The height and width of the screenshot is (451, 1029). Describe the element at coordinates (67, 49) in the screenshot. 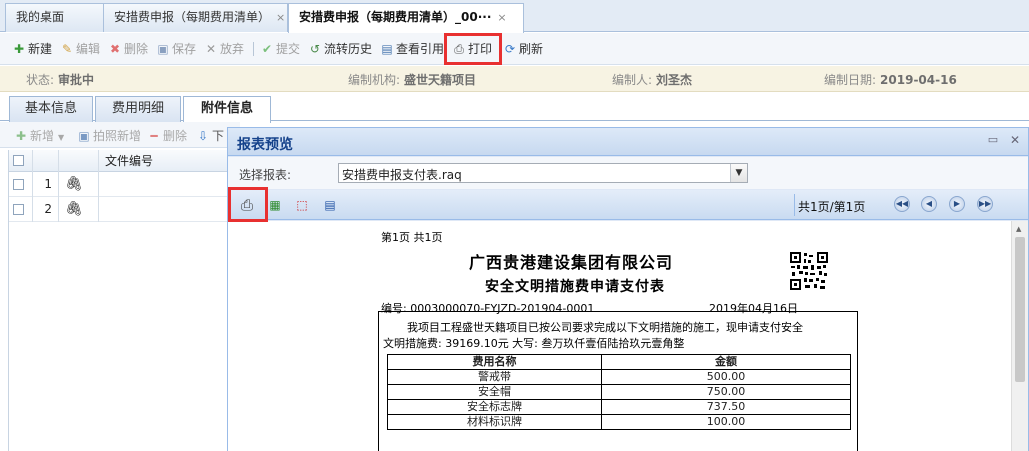

I see `pencil-icon: ✎` at that location.